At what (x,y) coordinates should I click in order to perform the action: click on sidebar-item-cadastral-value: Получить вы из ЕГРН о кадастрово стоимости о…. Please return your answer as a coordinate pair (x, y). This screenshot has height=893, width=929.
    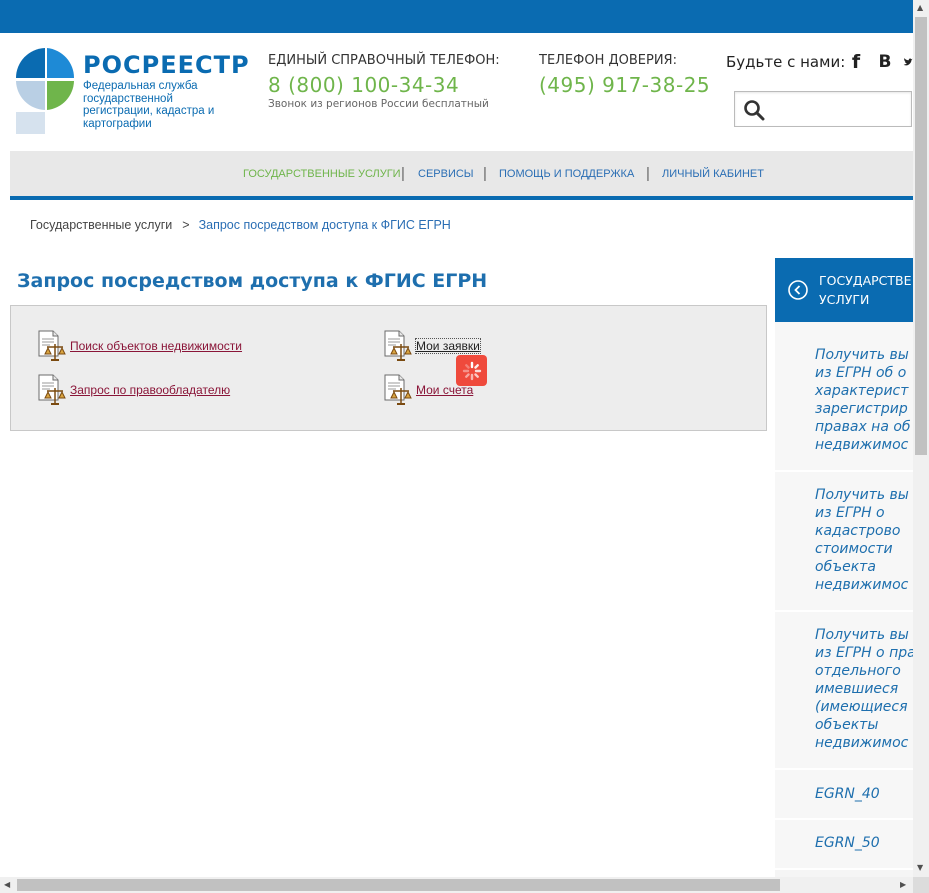
    Looking at the image, I should click on (844, 542).